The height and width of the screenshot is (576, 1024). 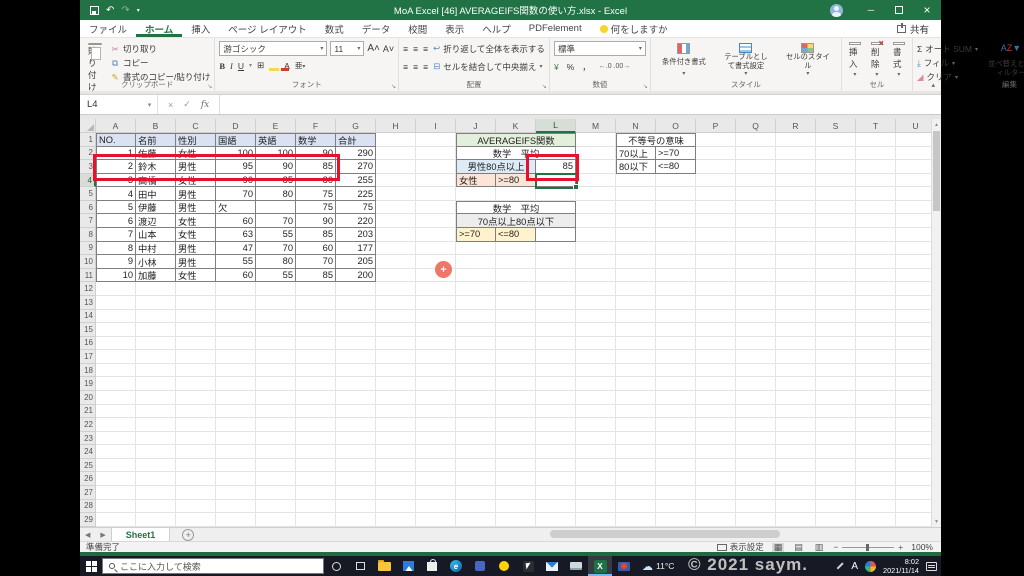 What do you see at coordinates (836, 370) in the screenshot?
I see `cell-S18` at bounding box center [836, 370].